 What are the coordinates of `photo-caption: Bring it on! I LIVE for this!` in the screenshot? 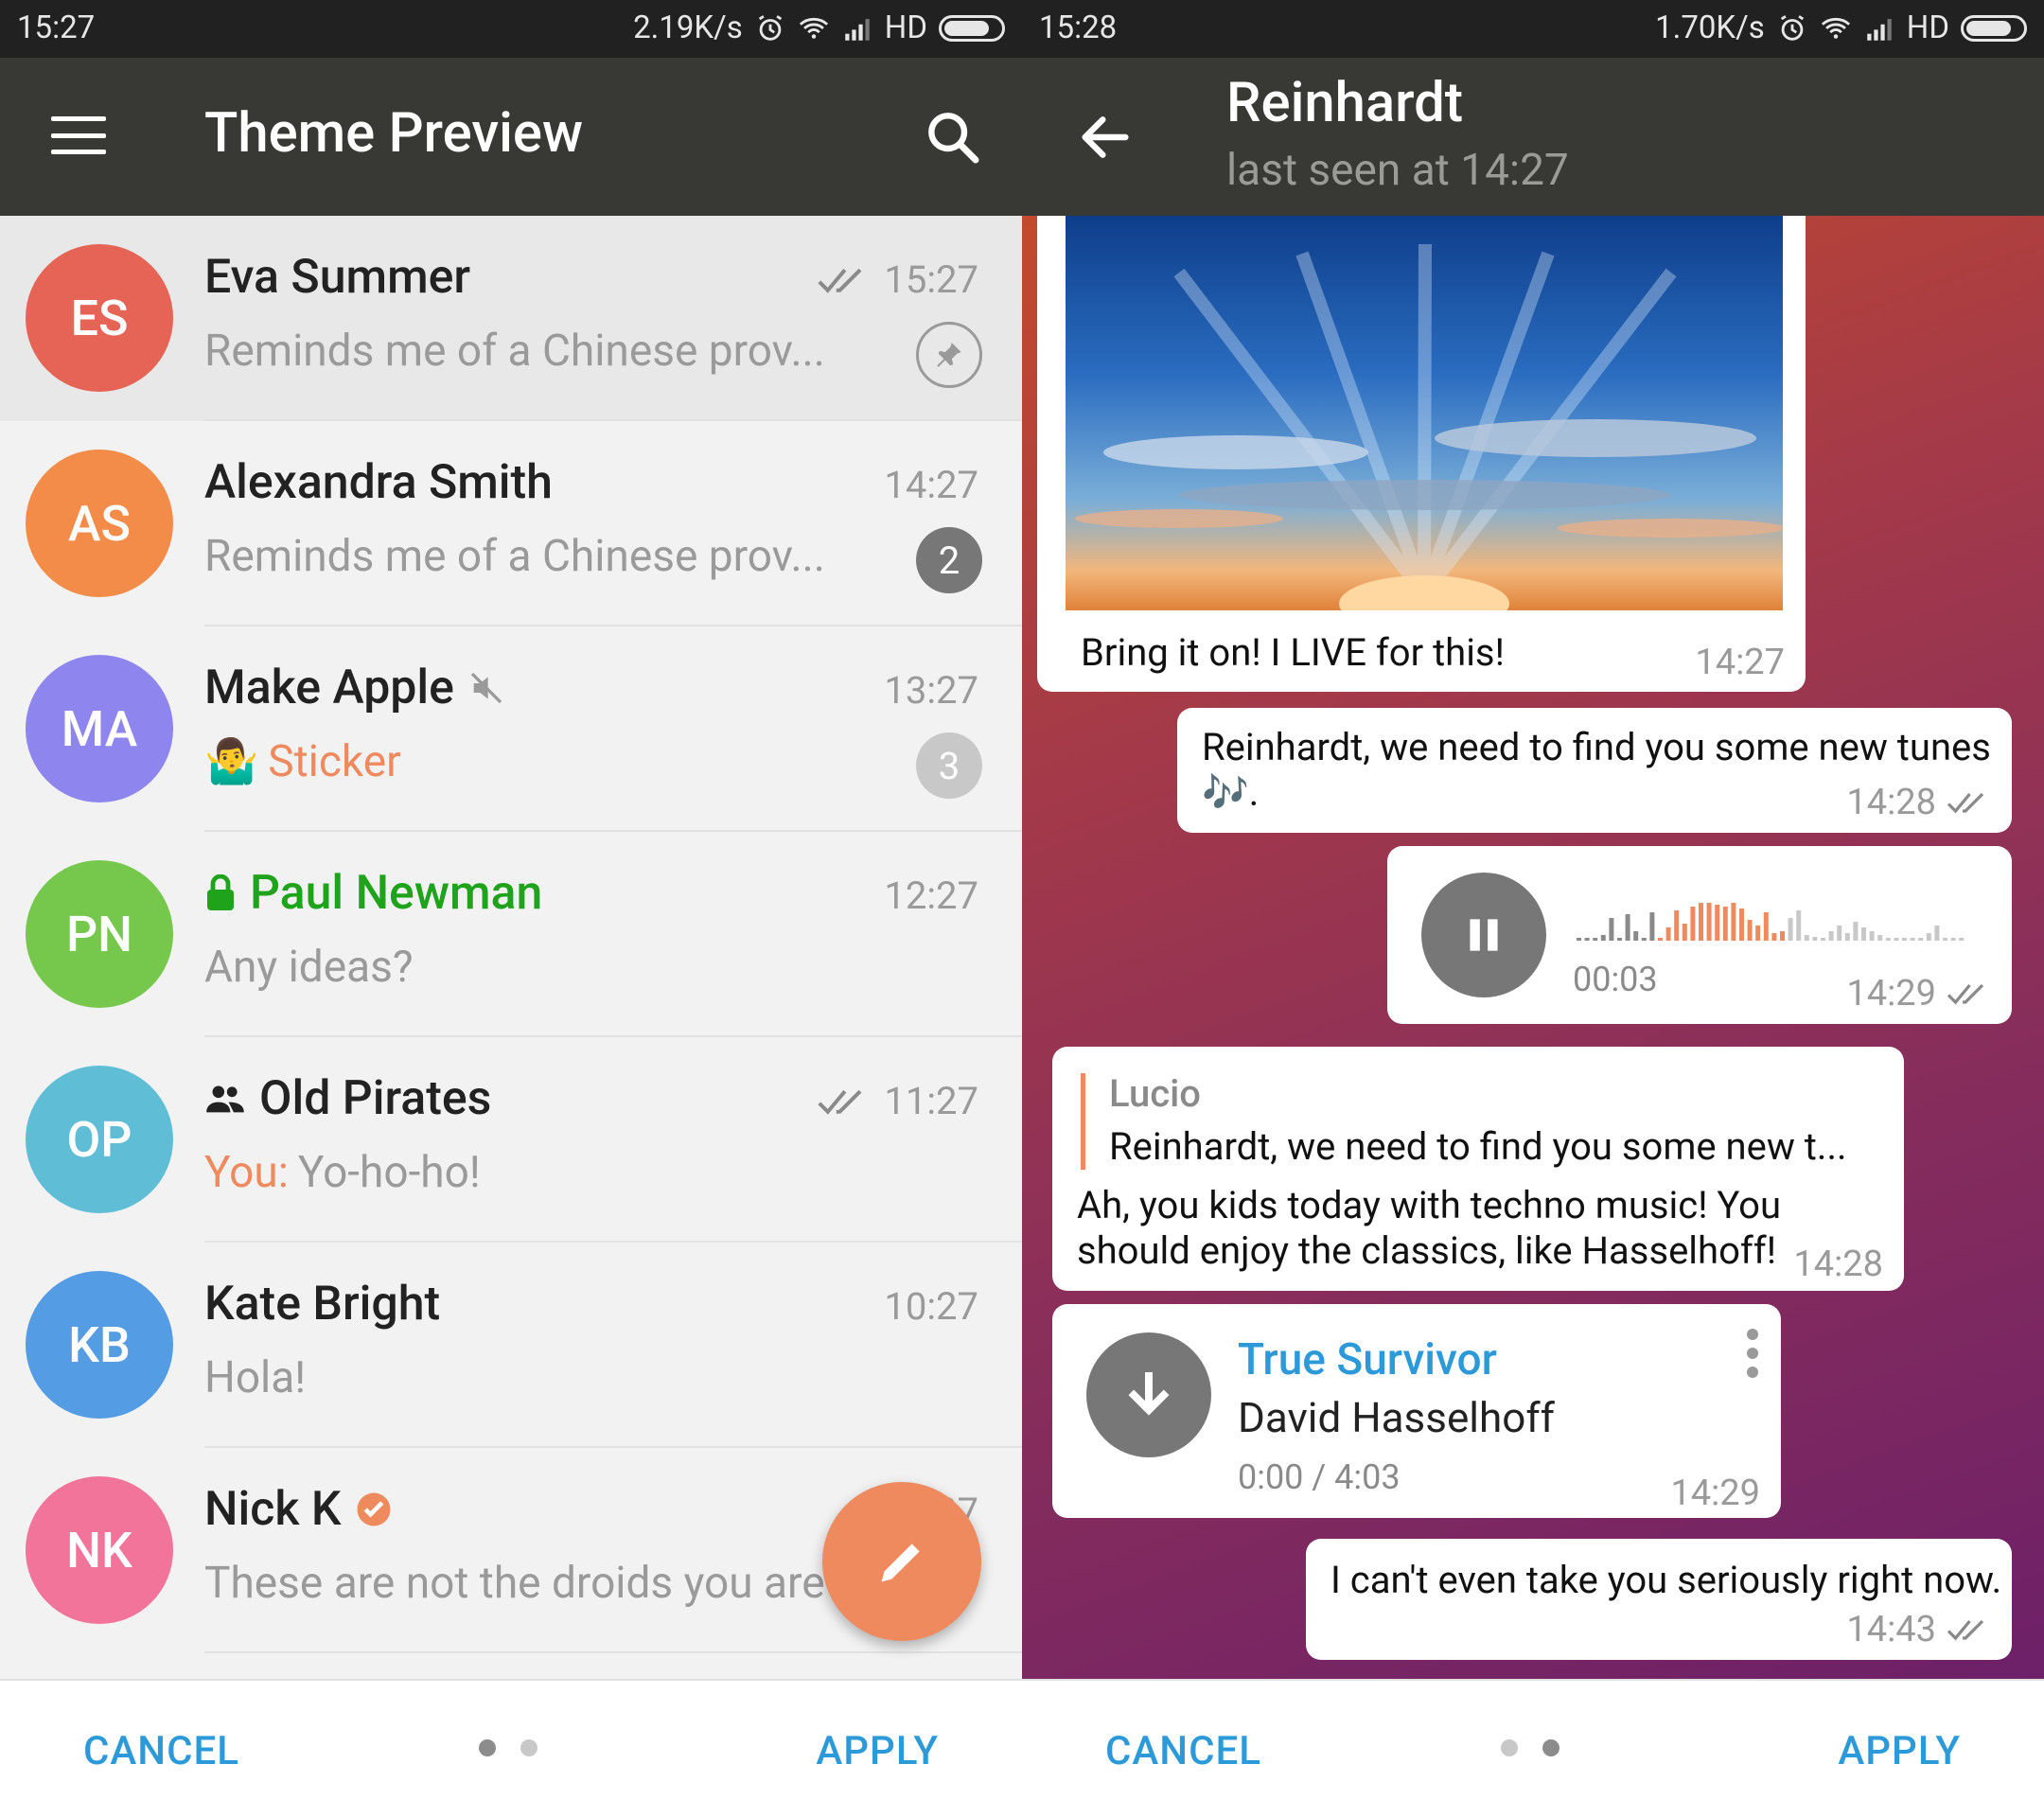 It's located at (1293, 652).